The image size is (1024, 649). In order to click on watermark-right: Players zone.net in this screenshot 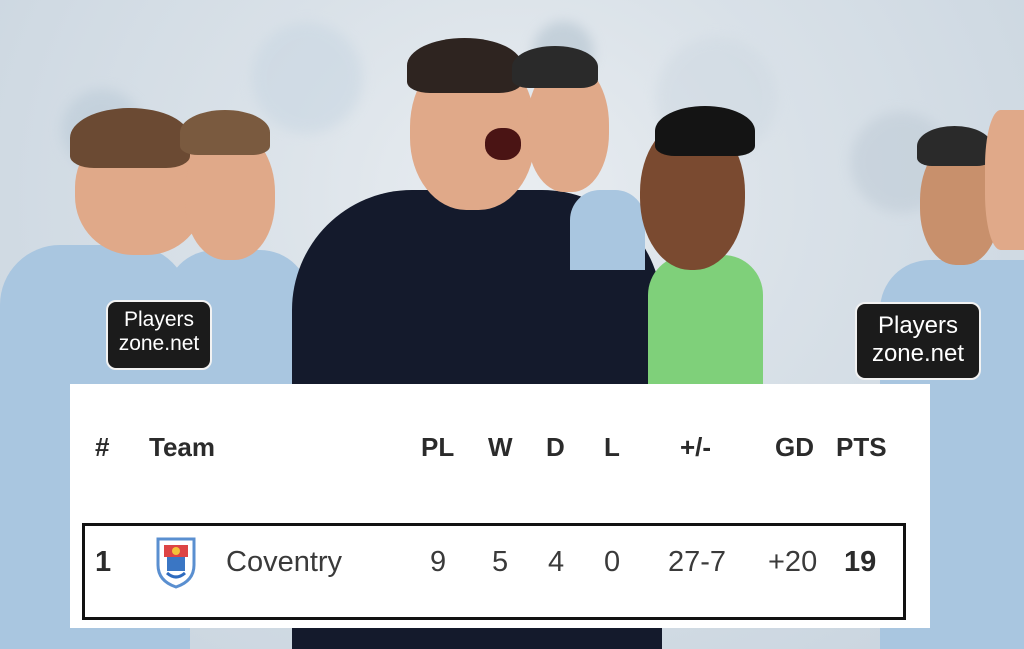, I will do `click(918, 341)`.